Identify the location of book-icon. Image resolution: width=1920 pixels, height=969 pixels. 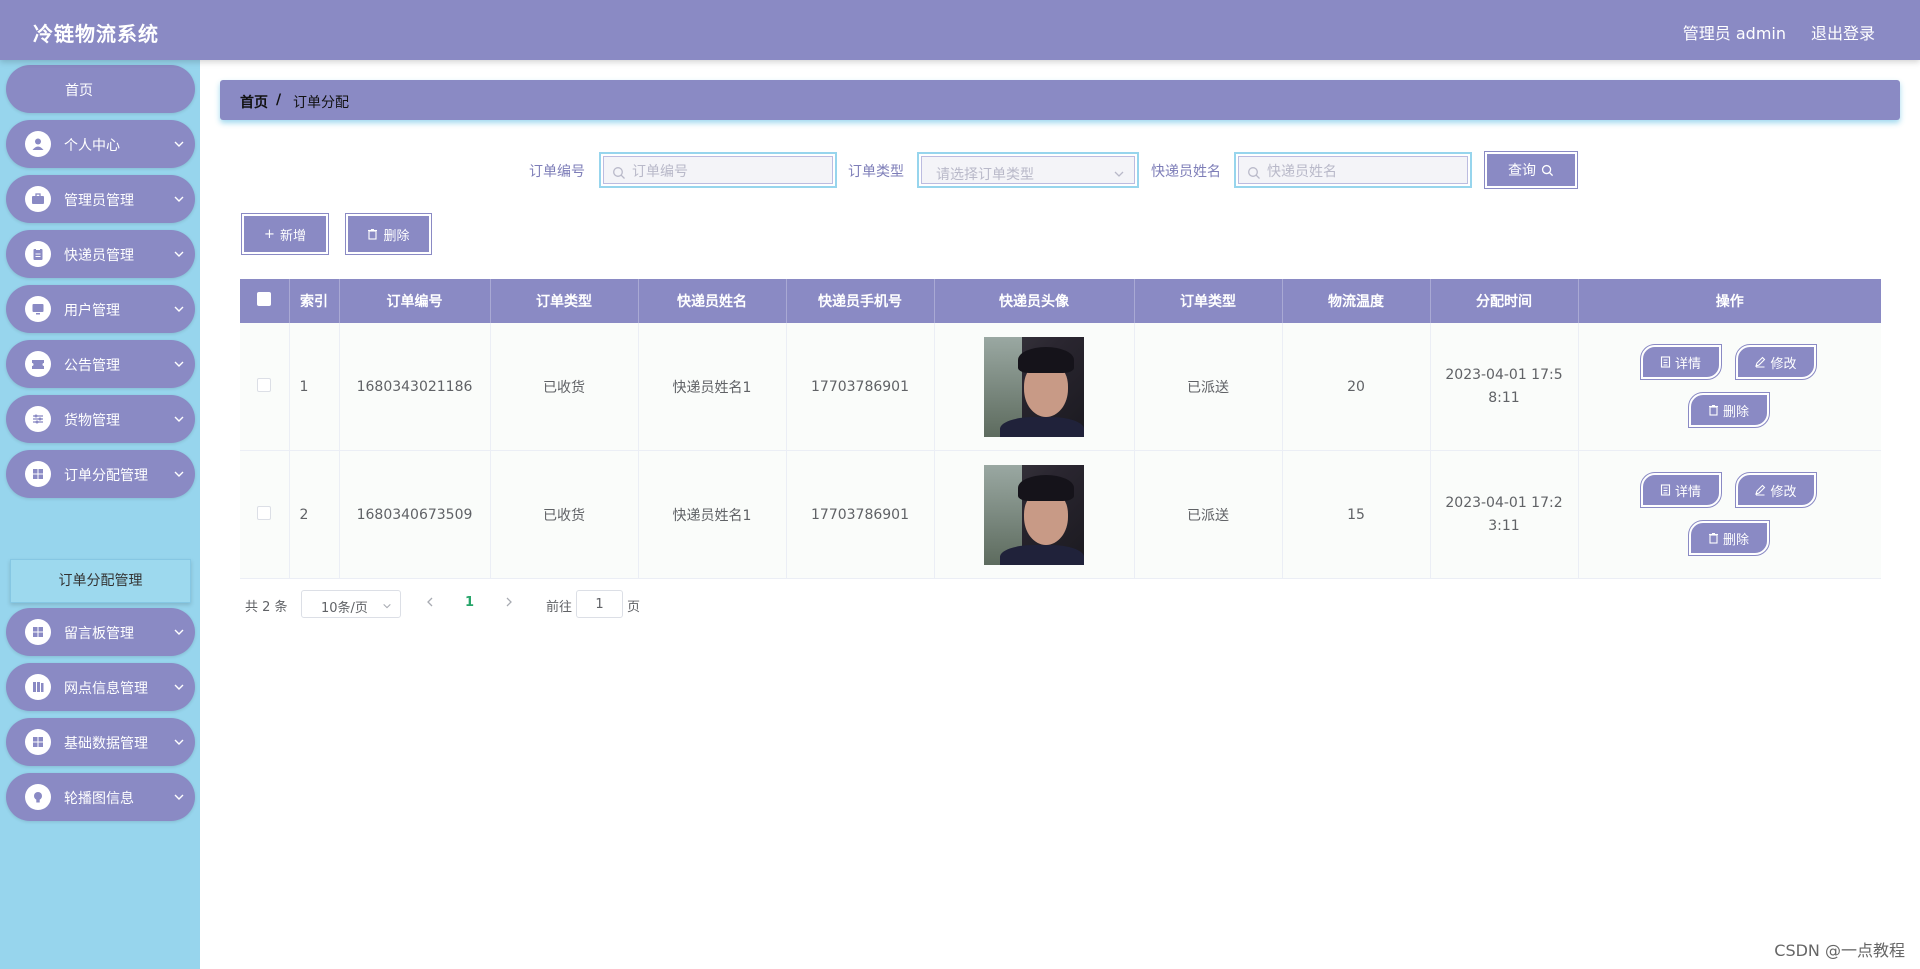
(38, 687).